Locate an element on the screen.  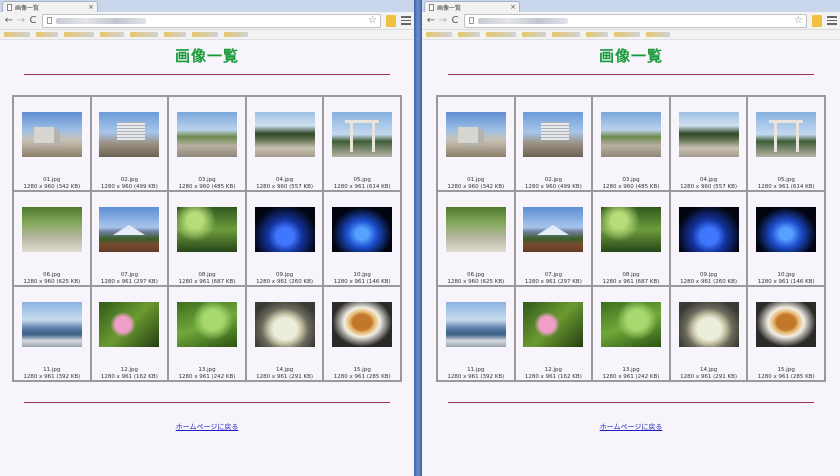
image-caption: 04.jpg 1280 x 960 (557 KB) is located at coordinates (284, 183).